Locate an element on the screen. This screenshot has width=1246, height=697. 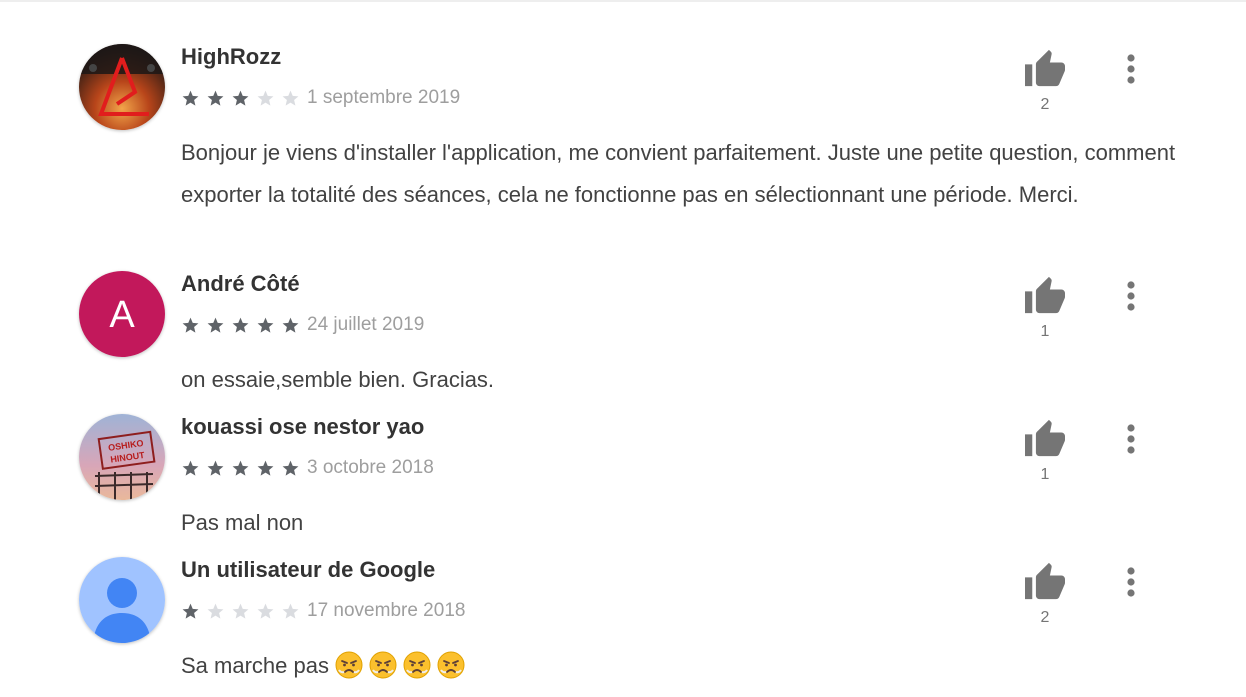
avatar-letter: A is located at coordinates (122, 315).